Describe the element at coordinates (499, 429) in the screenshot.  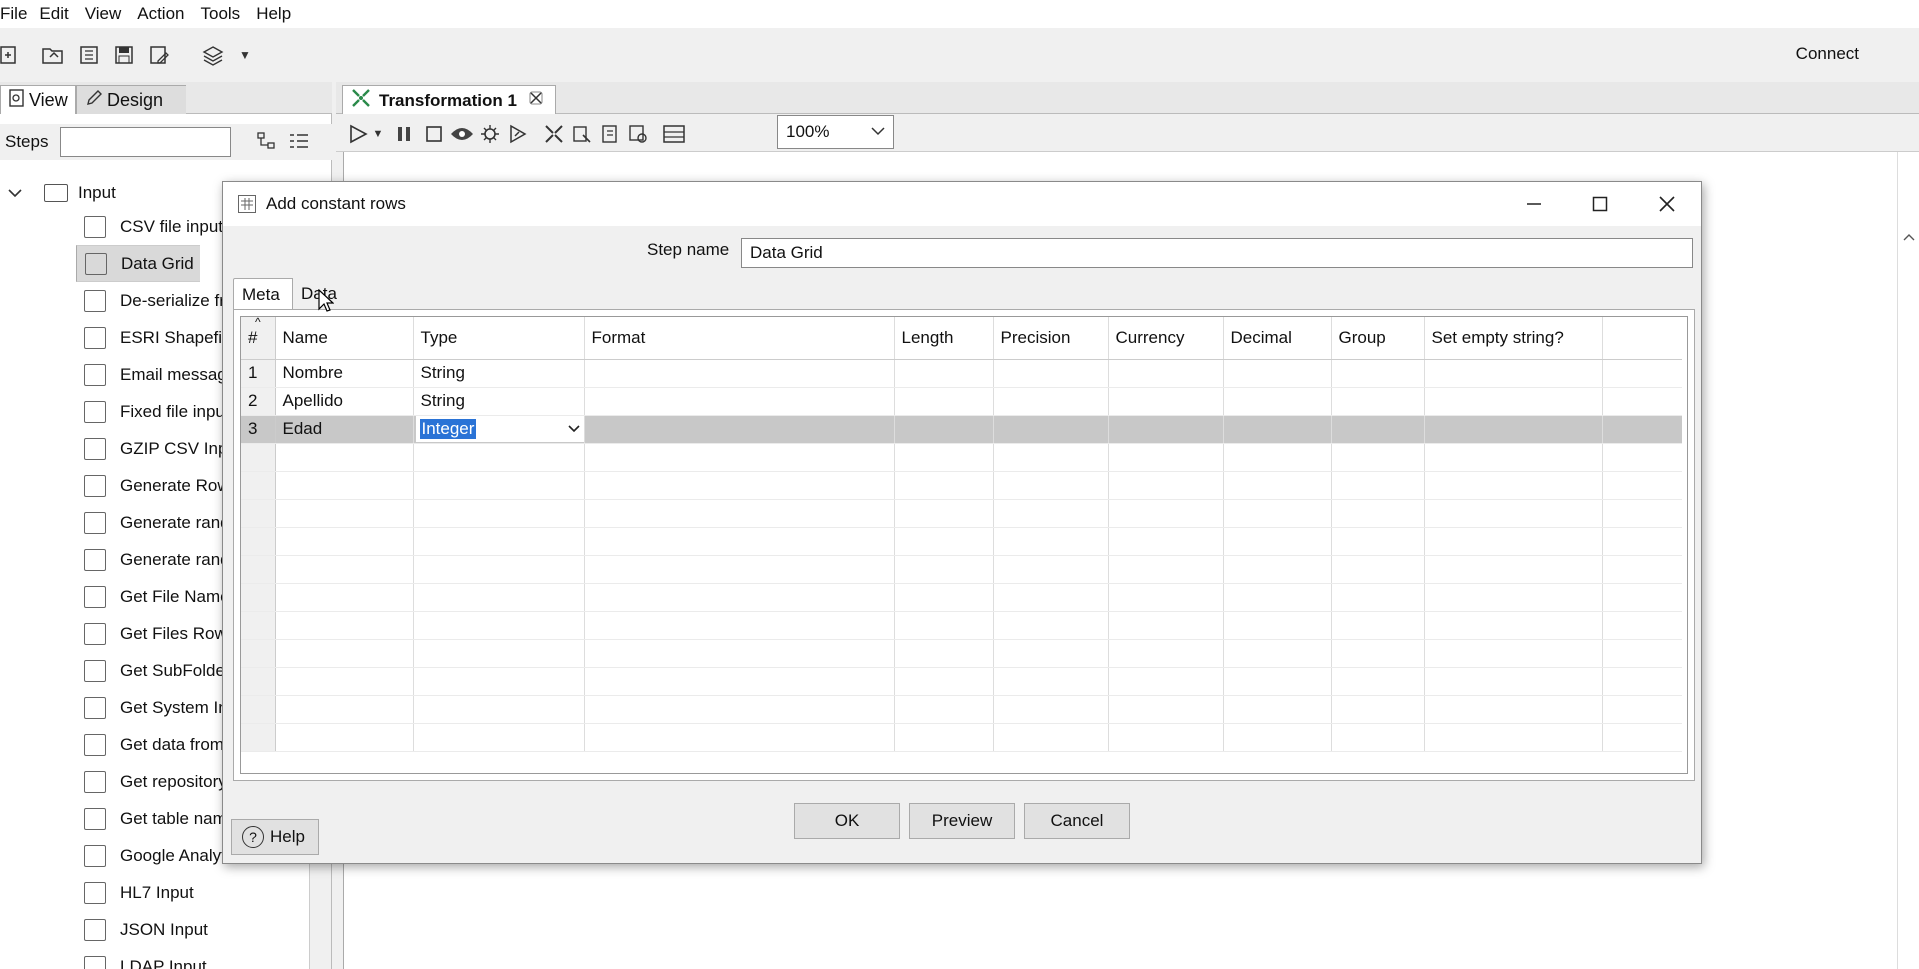
I see `type-select: Integer` at that location.